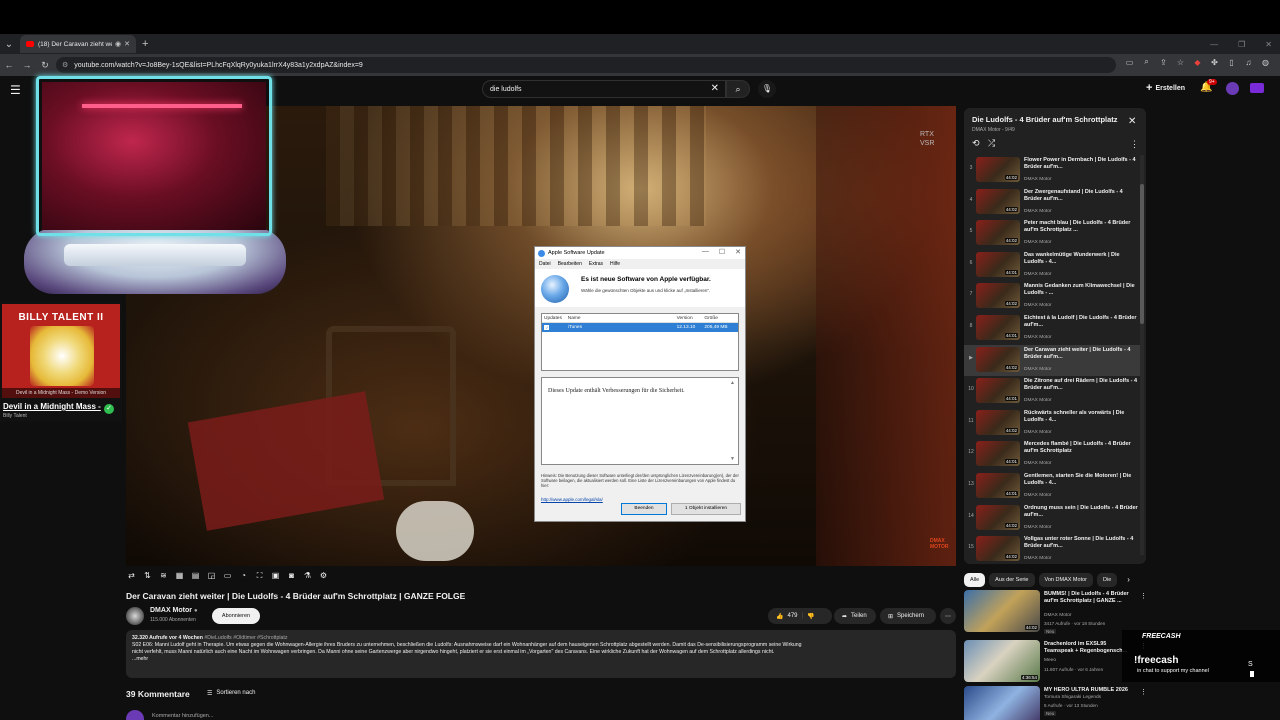 This screenshot has height=720, width=1280. I want to click on tab-close-icon: ✕, so click(127, 44).